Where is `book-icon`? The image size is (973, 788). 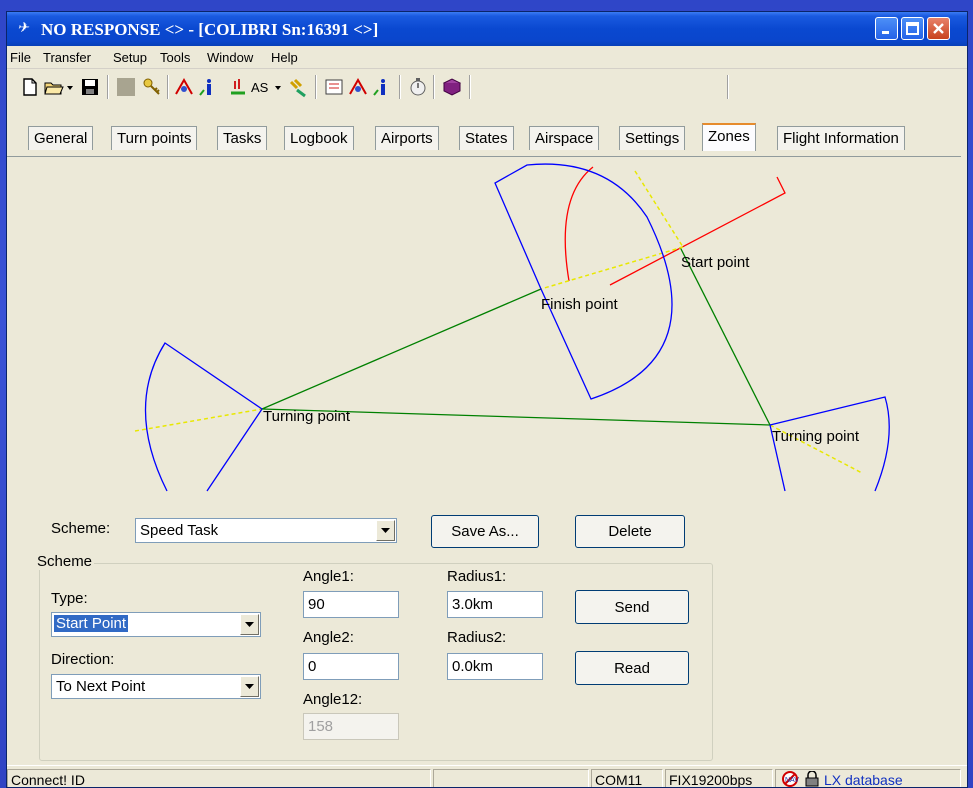 book-icon is located at coordinates (452, 87).